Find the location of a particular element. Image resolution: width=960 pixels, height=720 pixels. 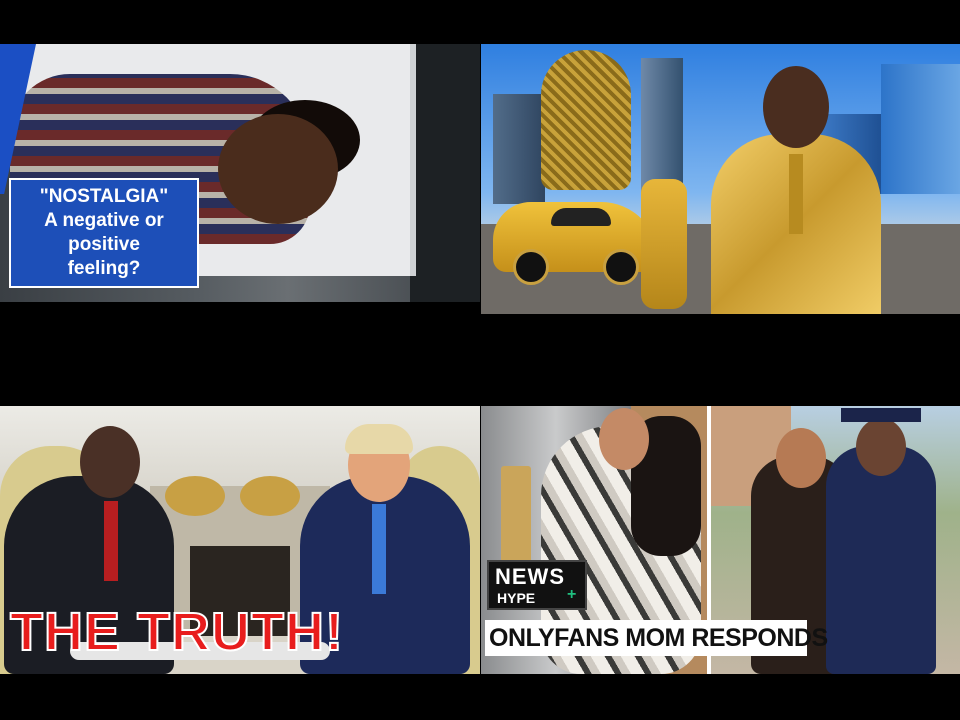

person-face is located at coordinates (278, 169).